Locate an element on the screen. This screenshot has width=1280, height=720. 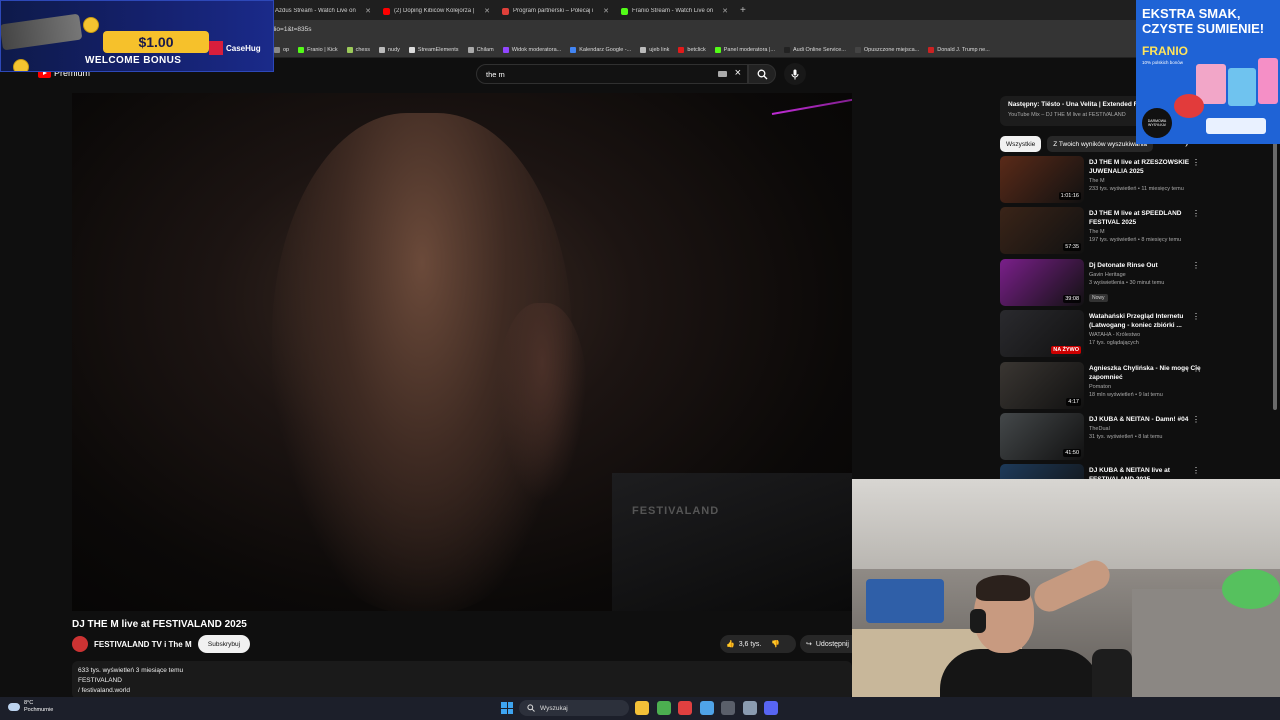
chrome-icon is located at coordinates (663, 708).